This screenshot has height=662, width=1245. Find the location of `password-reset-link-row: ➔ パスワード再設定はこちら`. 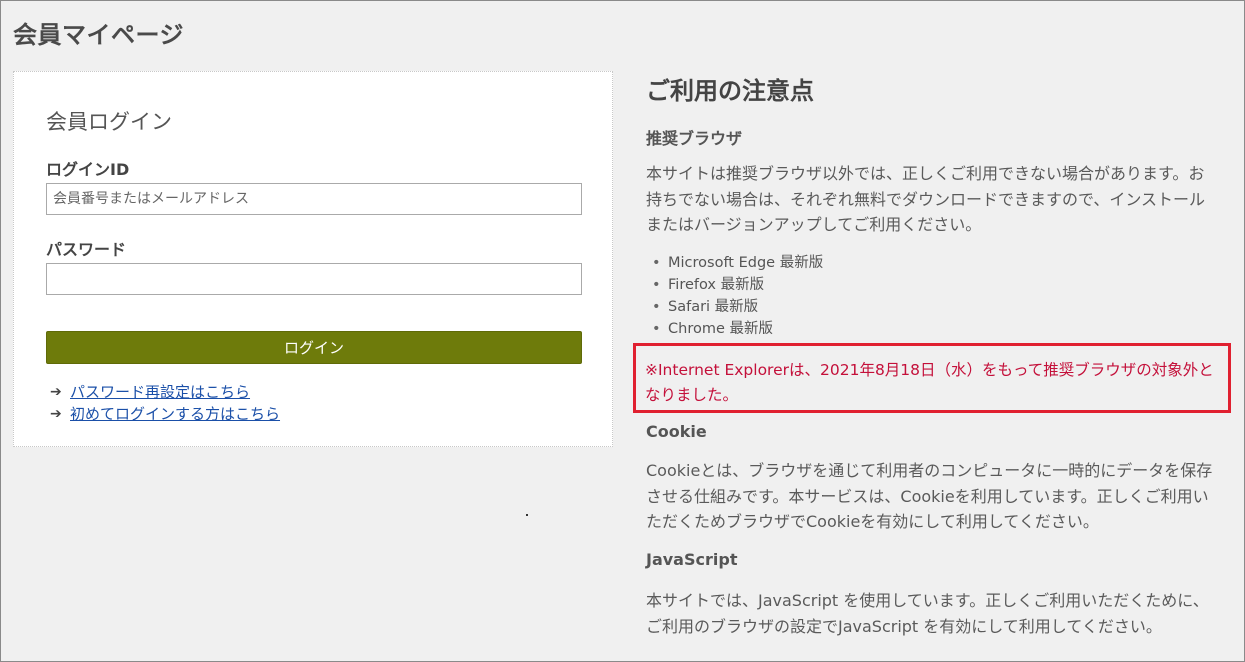

password-reset-link-row: ➔ パスワード再設定はこちら is located at coordinates (150, 391).